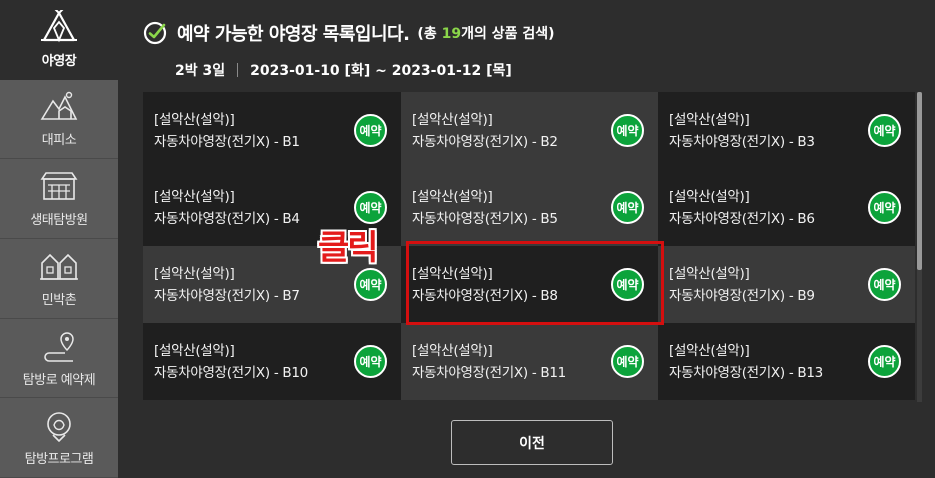  What do you see at coordinates (429, 34) in the screenshot?
I see `count-prefix: (총` at bounding box center [429, 34].